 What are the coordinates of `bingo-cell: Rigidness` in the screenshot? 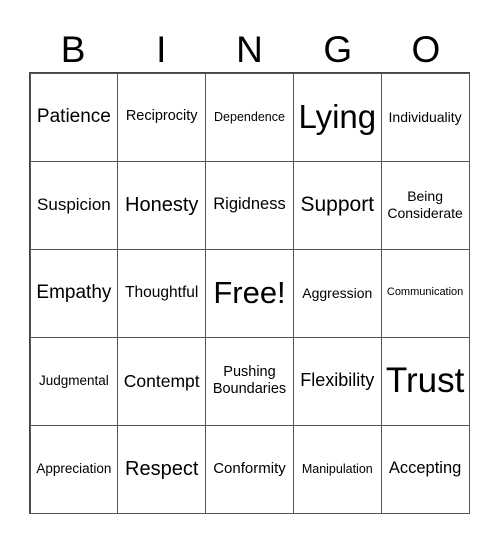 It's located at (249, 205).